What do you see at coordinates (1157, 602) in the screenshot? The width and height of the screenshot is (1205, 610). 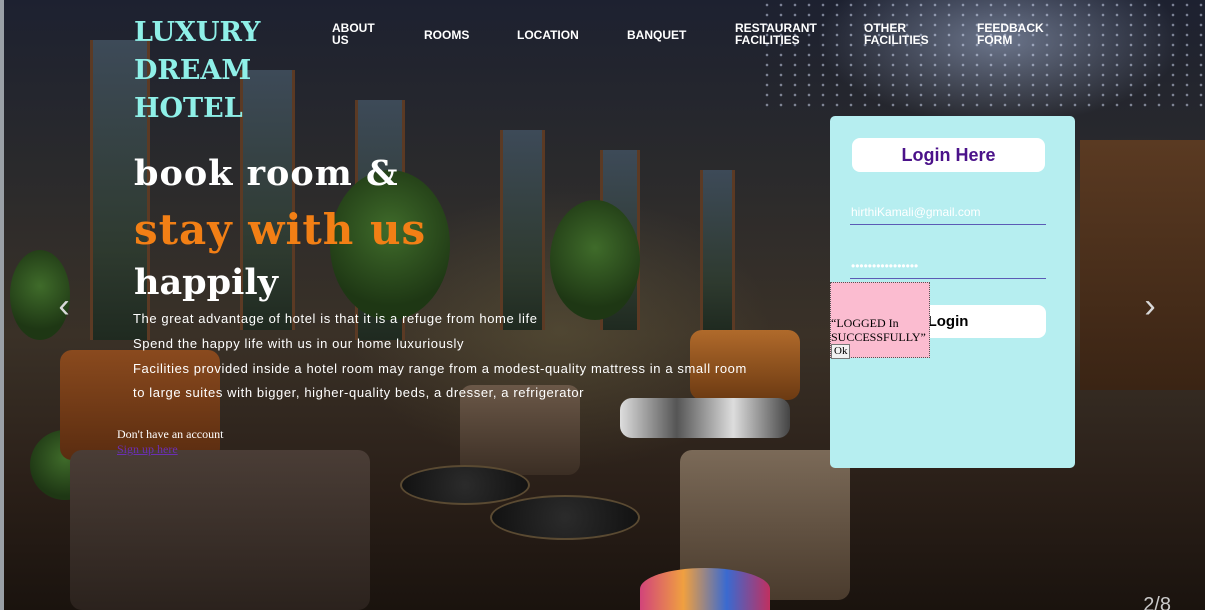 I see `slide-counter: 2/8` at bounding box center [1157, 602].